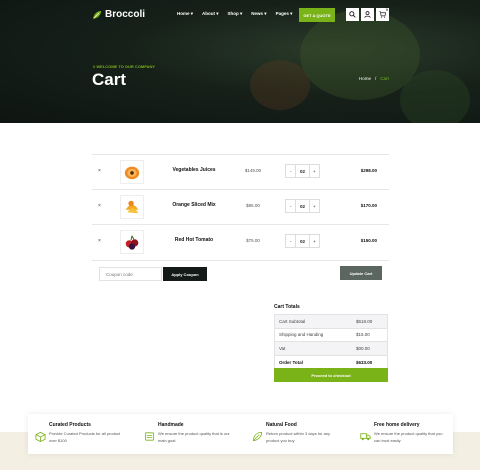 The image size is (480, 470). Describe the element at coordinates (363, 348) in the screenshot. I see `totals-value: $00.00` at that location.